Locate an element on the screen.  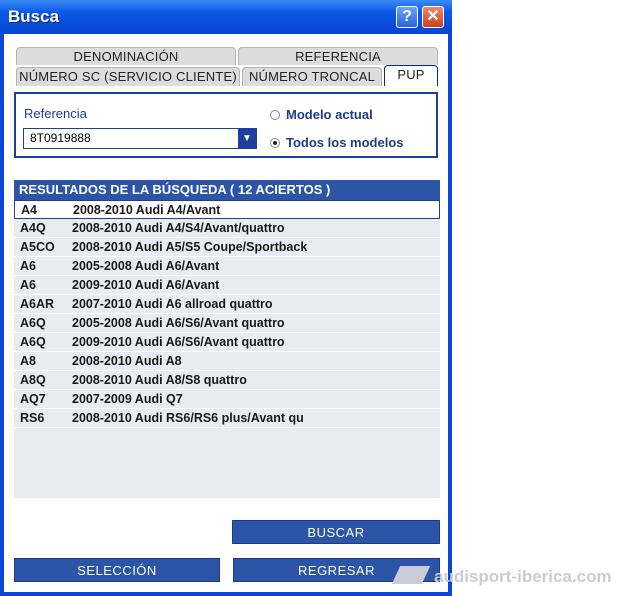
close-button: ✕ is located at coordinates (433, 17).